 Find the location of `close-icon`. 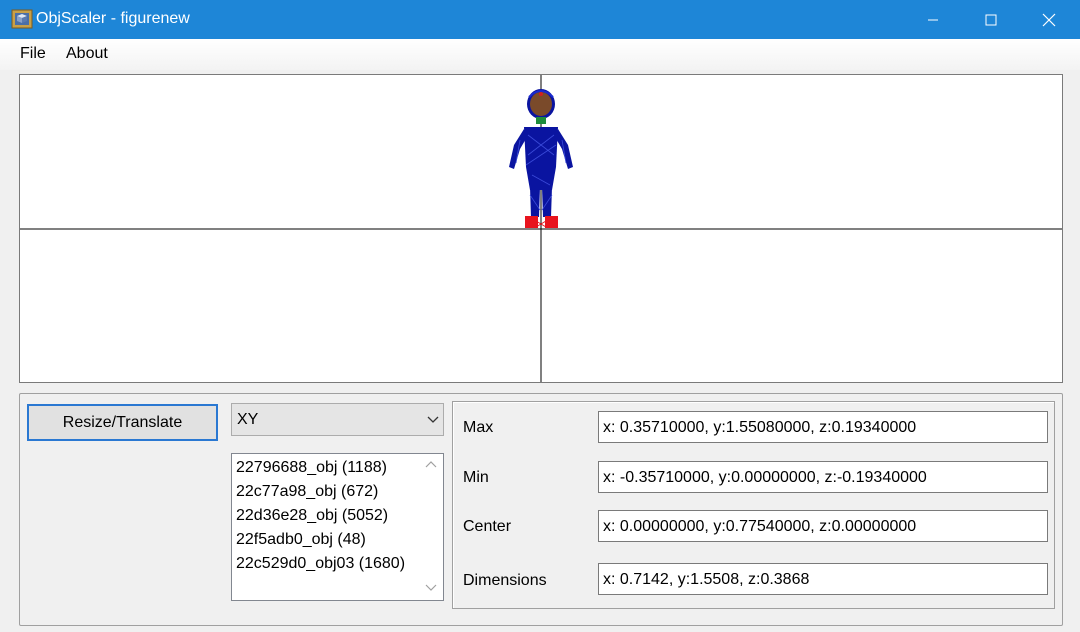

close-icon is located at coordinates (1049, 19).